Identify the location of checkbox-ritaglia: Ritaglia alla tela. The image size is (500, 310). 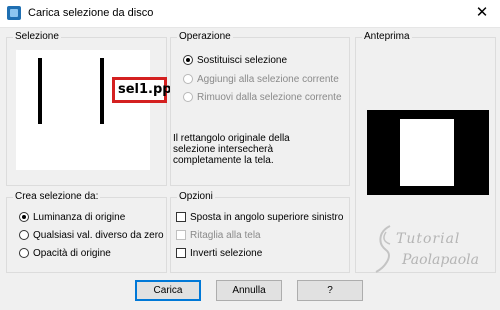
(218, 236).